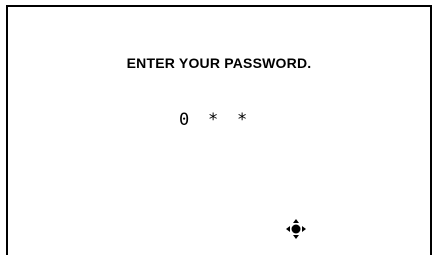 Image resolution: width=437 pixels, height=255 pixels. I want to click on password-digit-1: 0, so click(193, 120).